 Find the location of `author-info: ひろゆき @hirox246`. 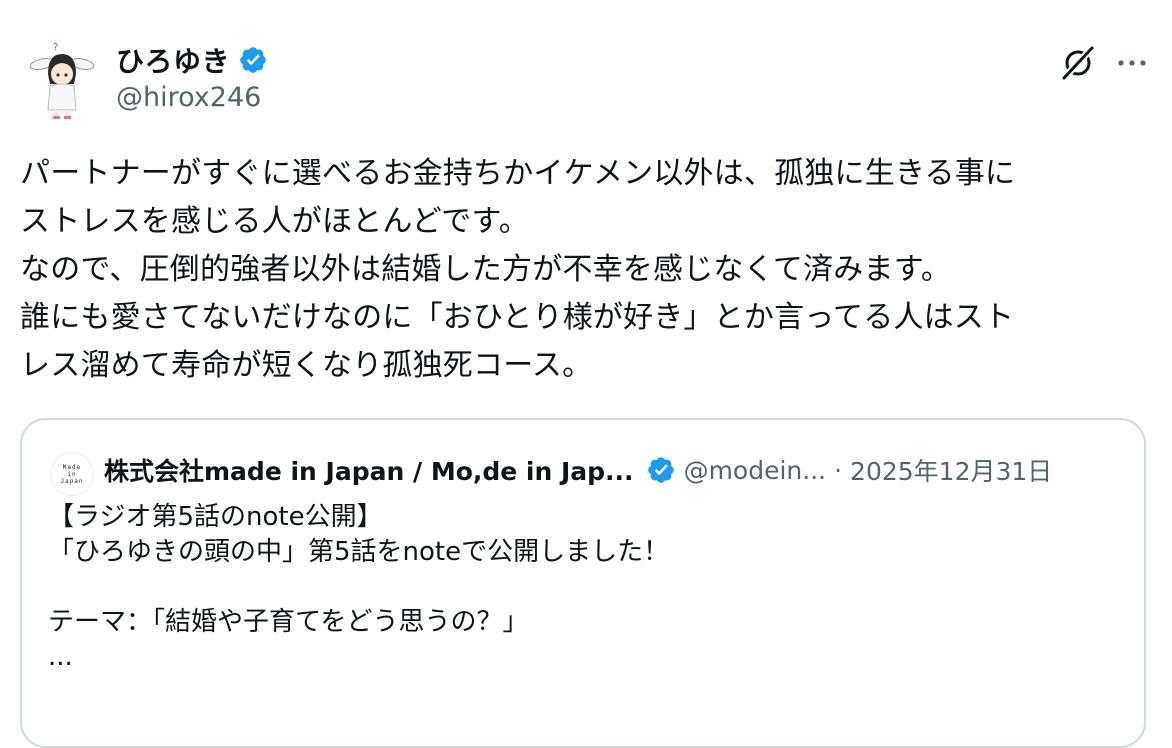

author-info: ひろゆき @hirox246 is located at coordinates (192, 76).